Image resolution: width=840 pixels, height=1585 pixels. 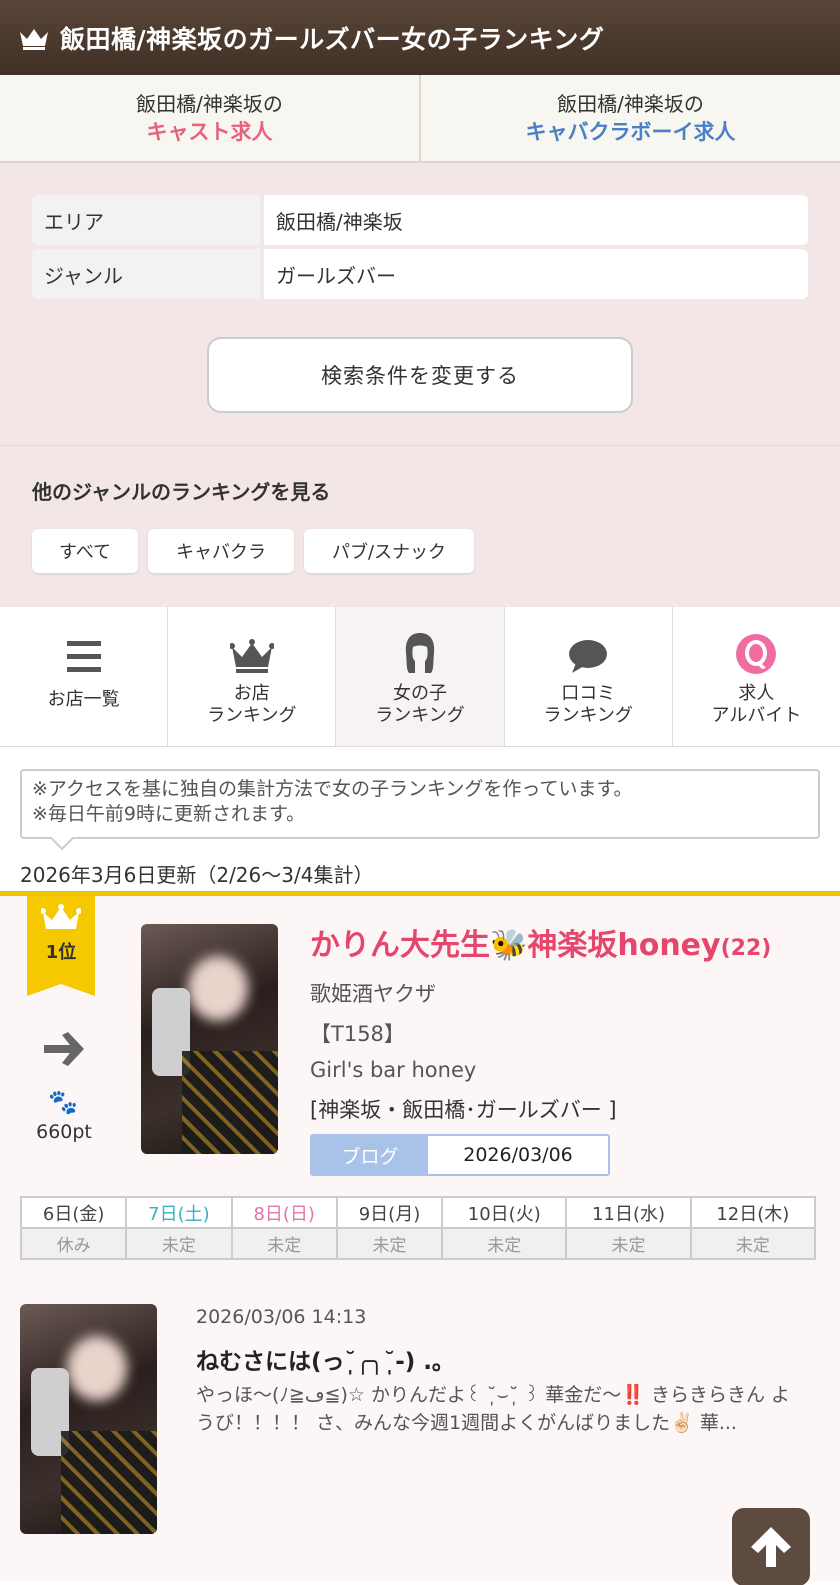 What do you see at coordinates (420, 247) in the screenshot?
I see `conditions-table: エリア 飯田橋/神楽坂 ジャンル ガールズバー` at bounding box center [420, 247].